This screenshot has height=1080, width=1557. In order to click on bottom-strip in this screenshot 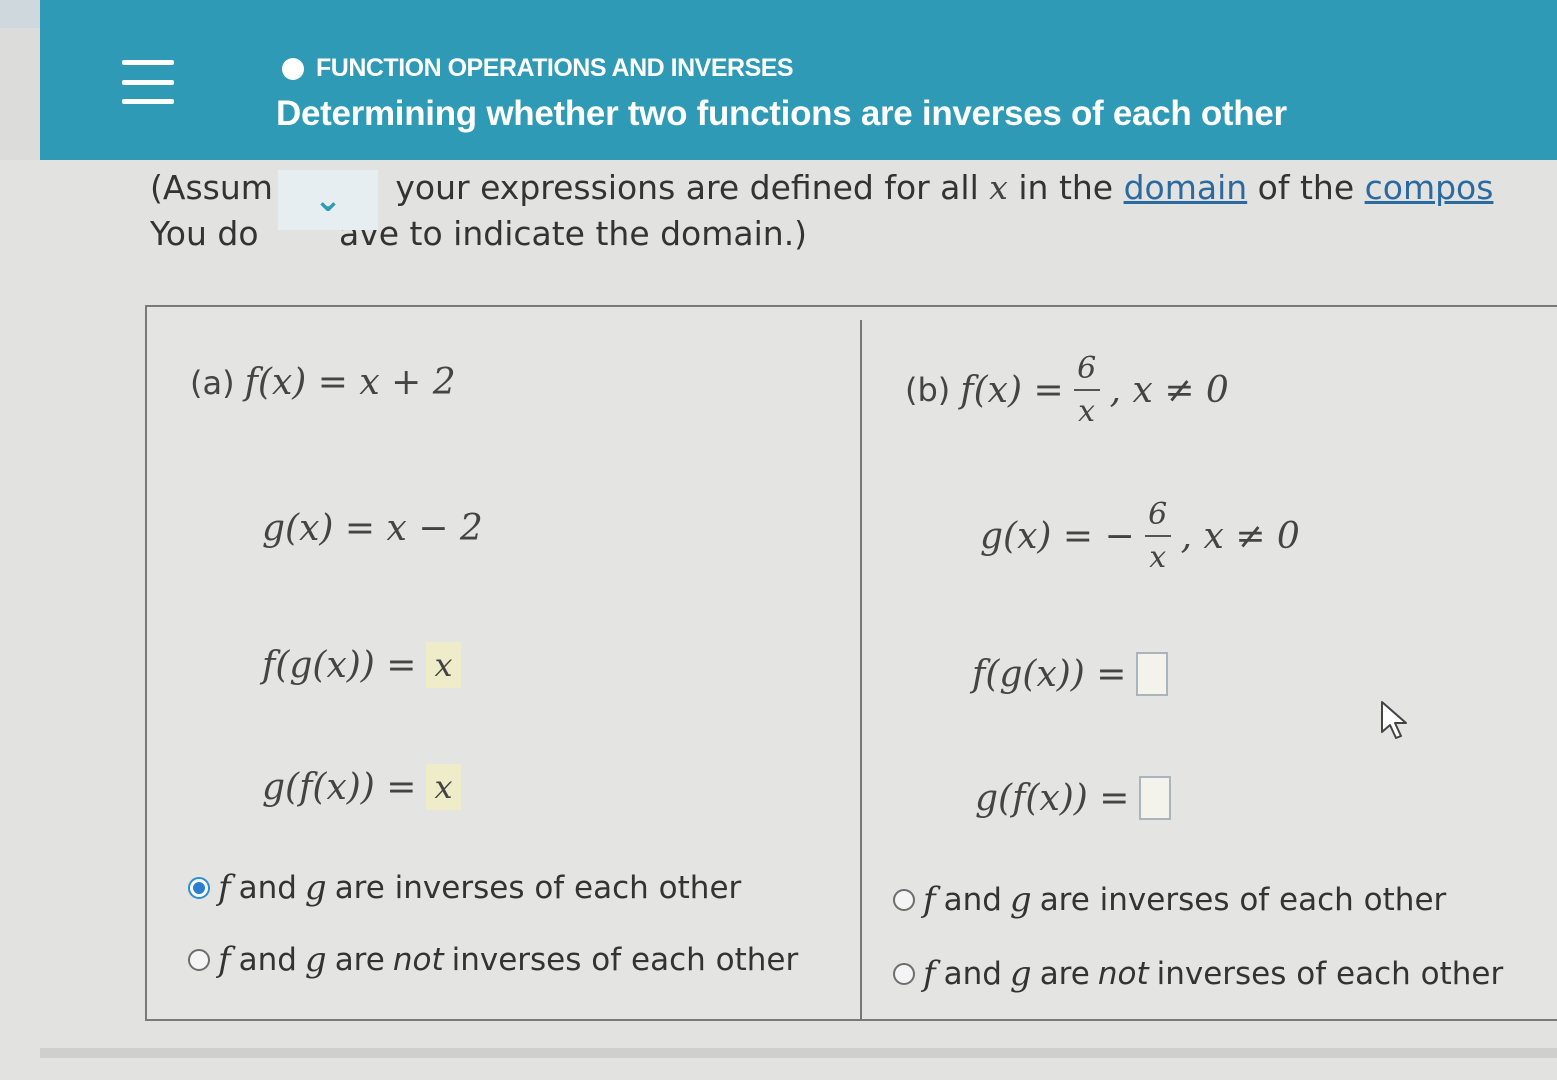, I will do `click(798, 1053)`.